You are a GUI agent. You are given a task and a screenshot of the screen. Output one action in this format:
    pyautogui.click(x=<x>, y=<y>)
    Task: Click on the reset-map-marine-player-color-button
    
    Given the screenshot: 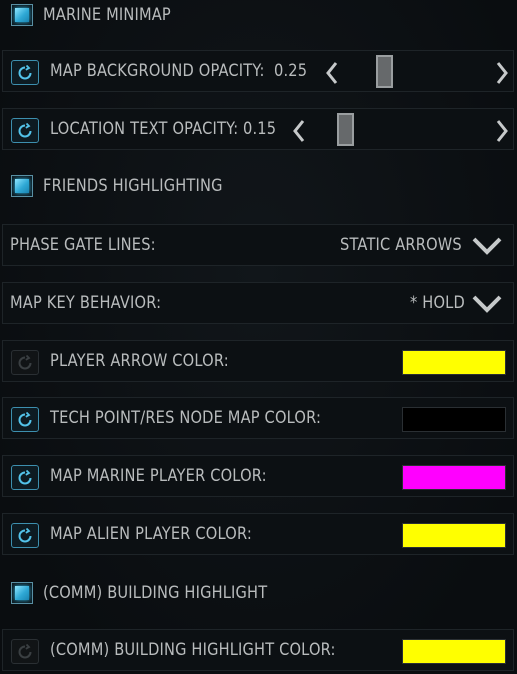 What is the action you would take?
    pyautogui.click(x=25, y=477)
    